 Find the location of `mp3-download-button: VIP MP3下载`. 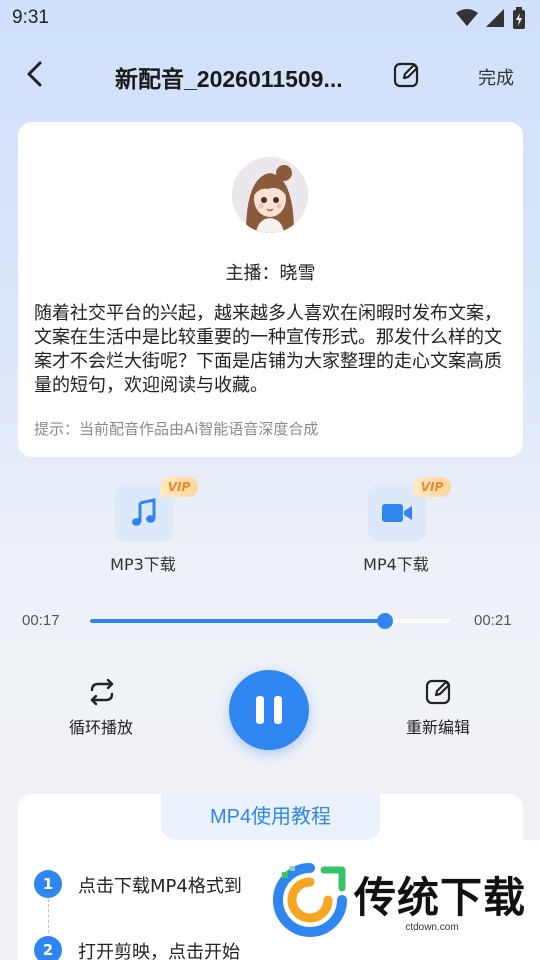

mp3-download-button: VIP MP3下载 is located at coordinates (143, 526).